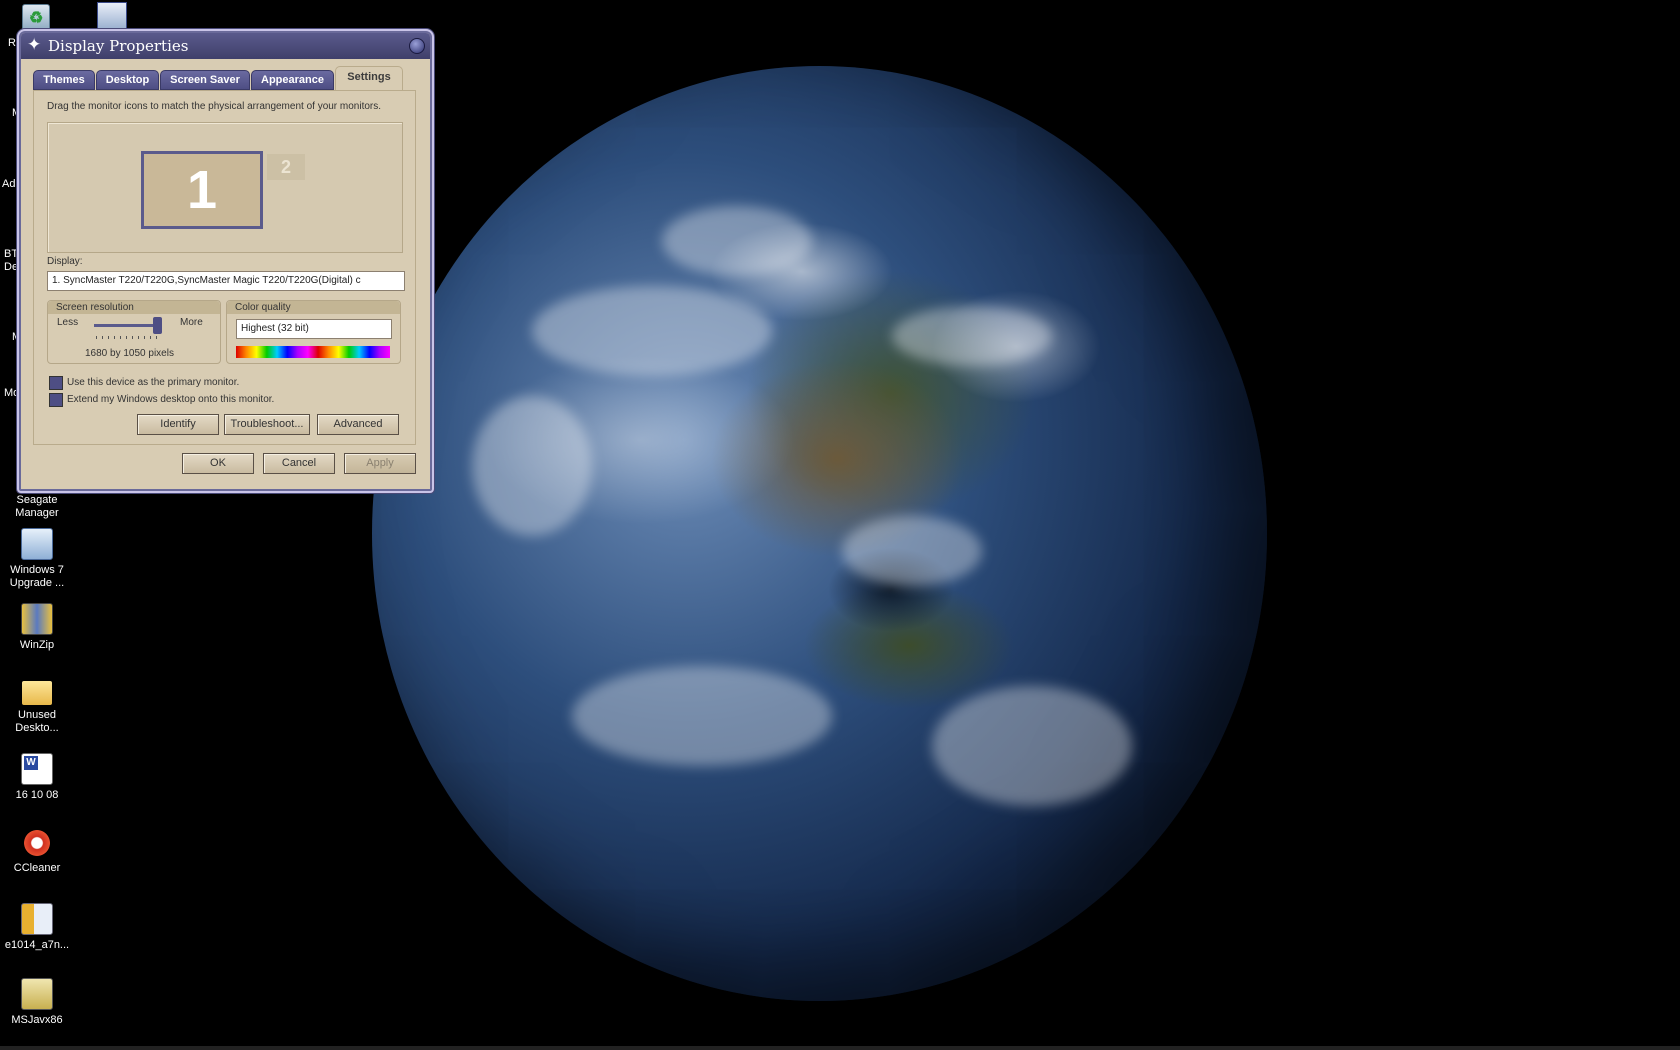 This screenshot has height=1050, width=1680. I want to click on taskbar-edge, so click(840, 1048).